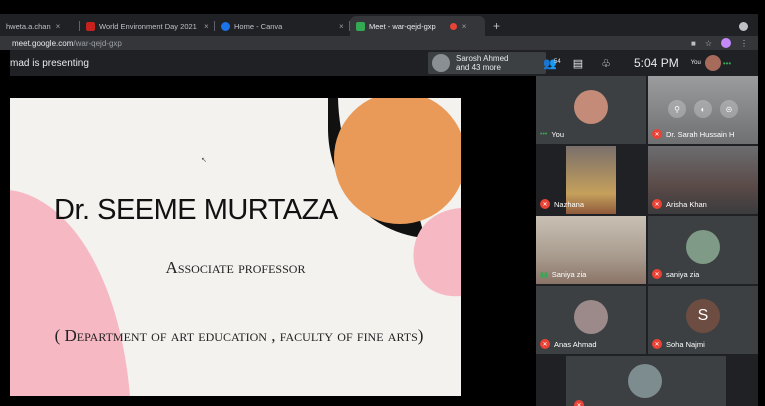  What do you see at coordinates (482, 58) in the screenshot?
I see `presenter-name: Sarosh Ahmed` at bounding box center [482, 58].